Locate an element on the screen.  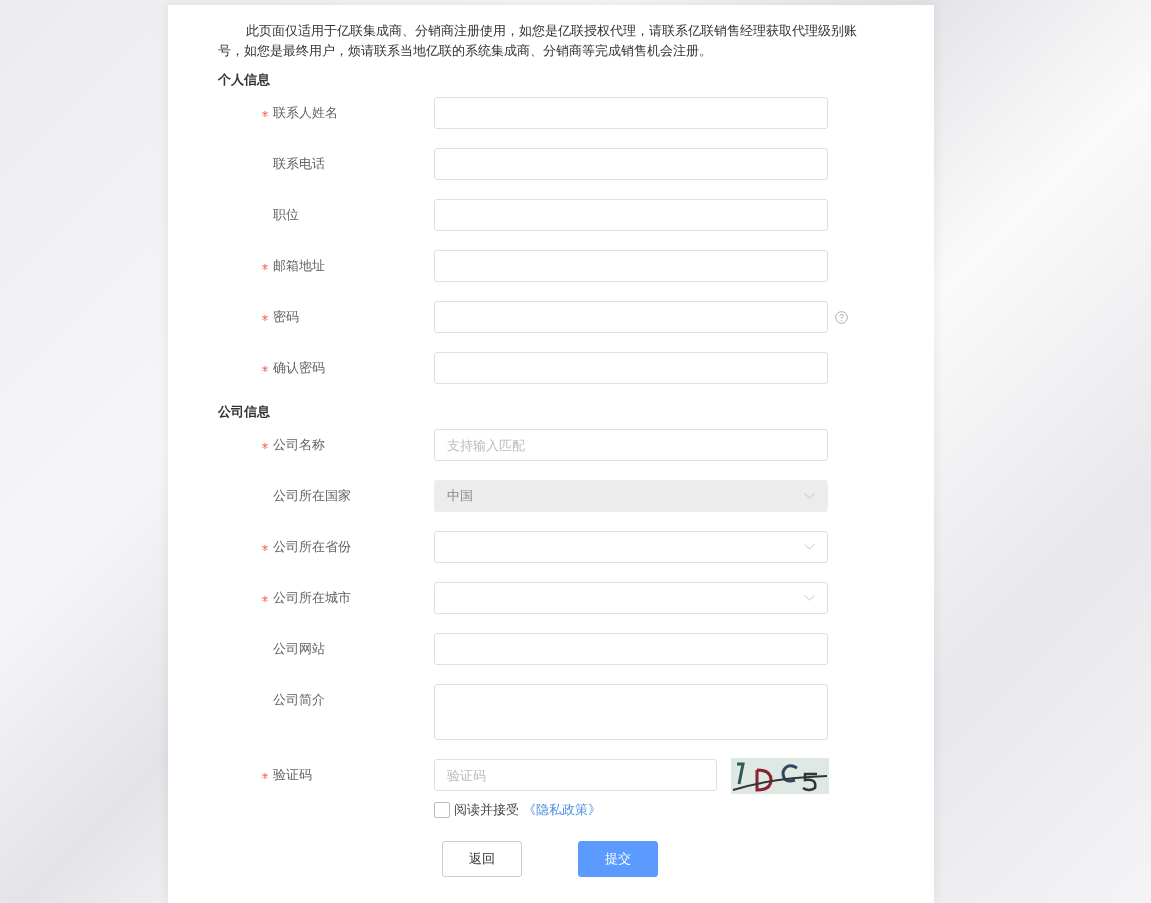
agreement-text: 阅读并接受 is located at coordinates (486, 810).